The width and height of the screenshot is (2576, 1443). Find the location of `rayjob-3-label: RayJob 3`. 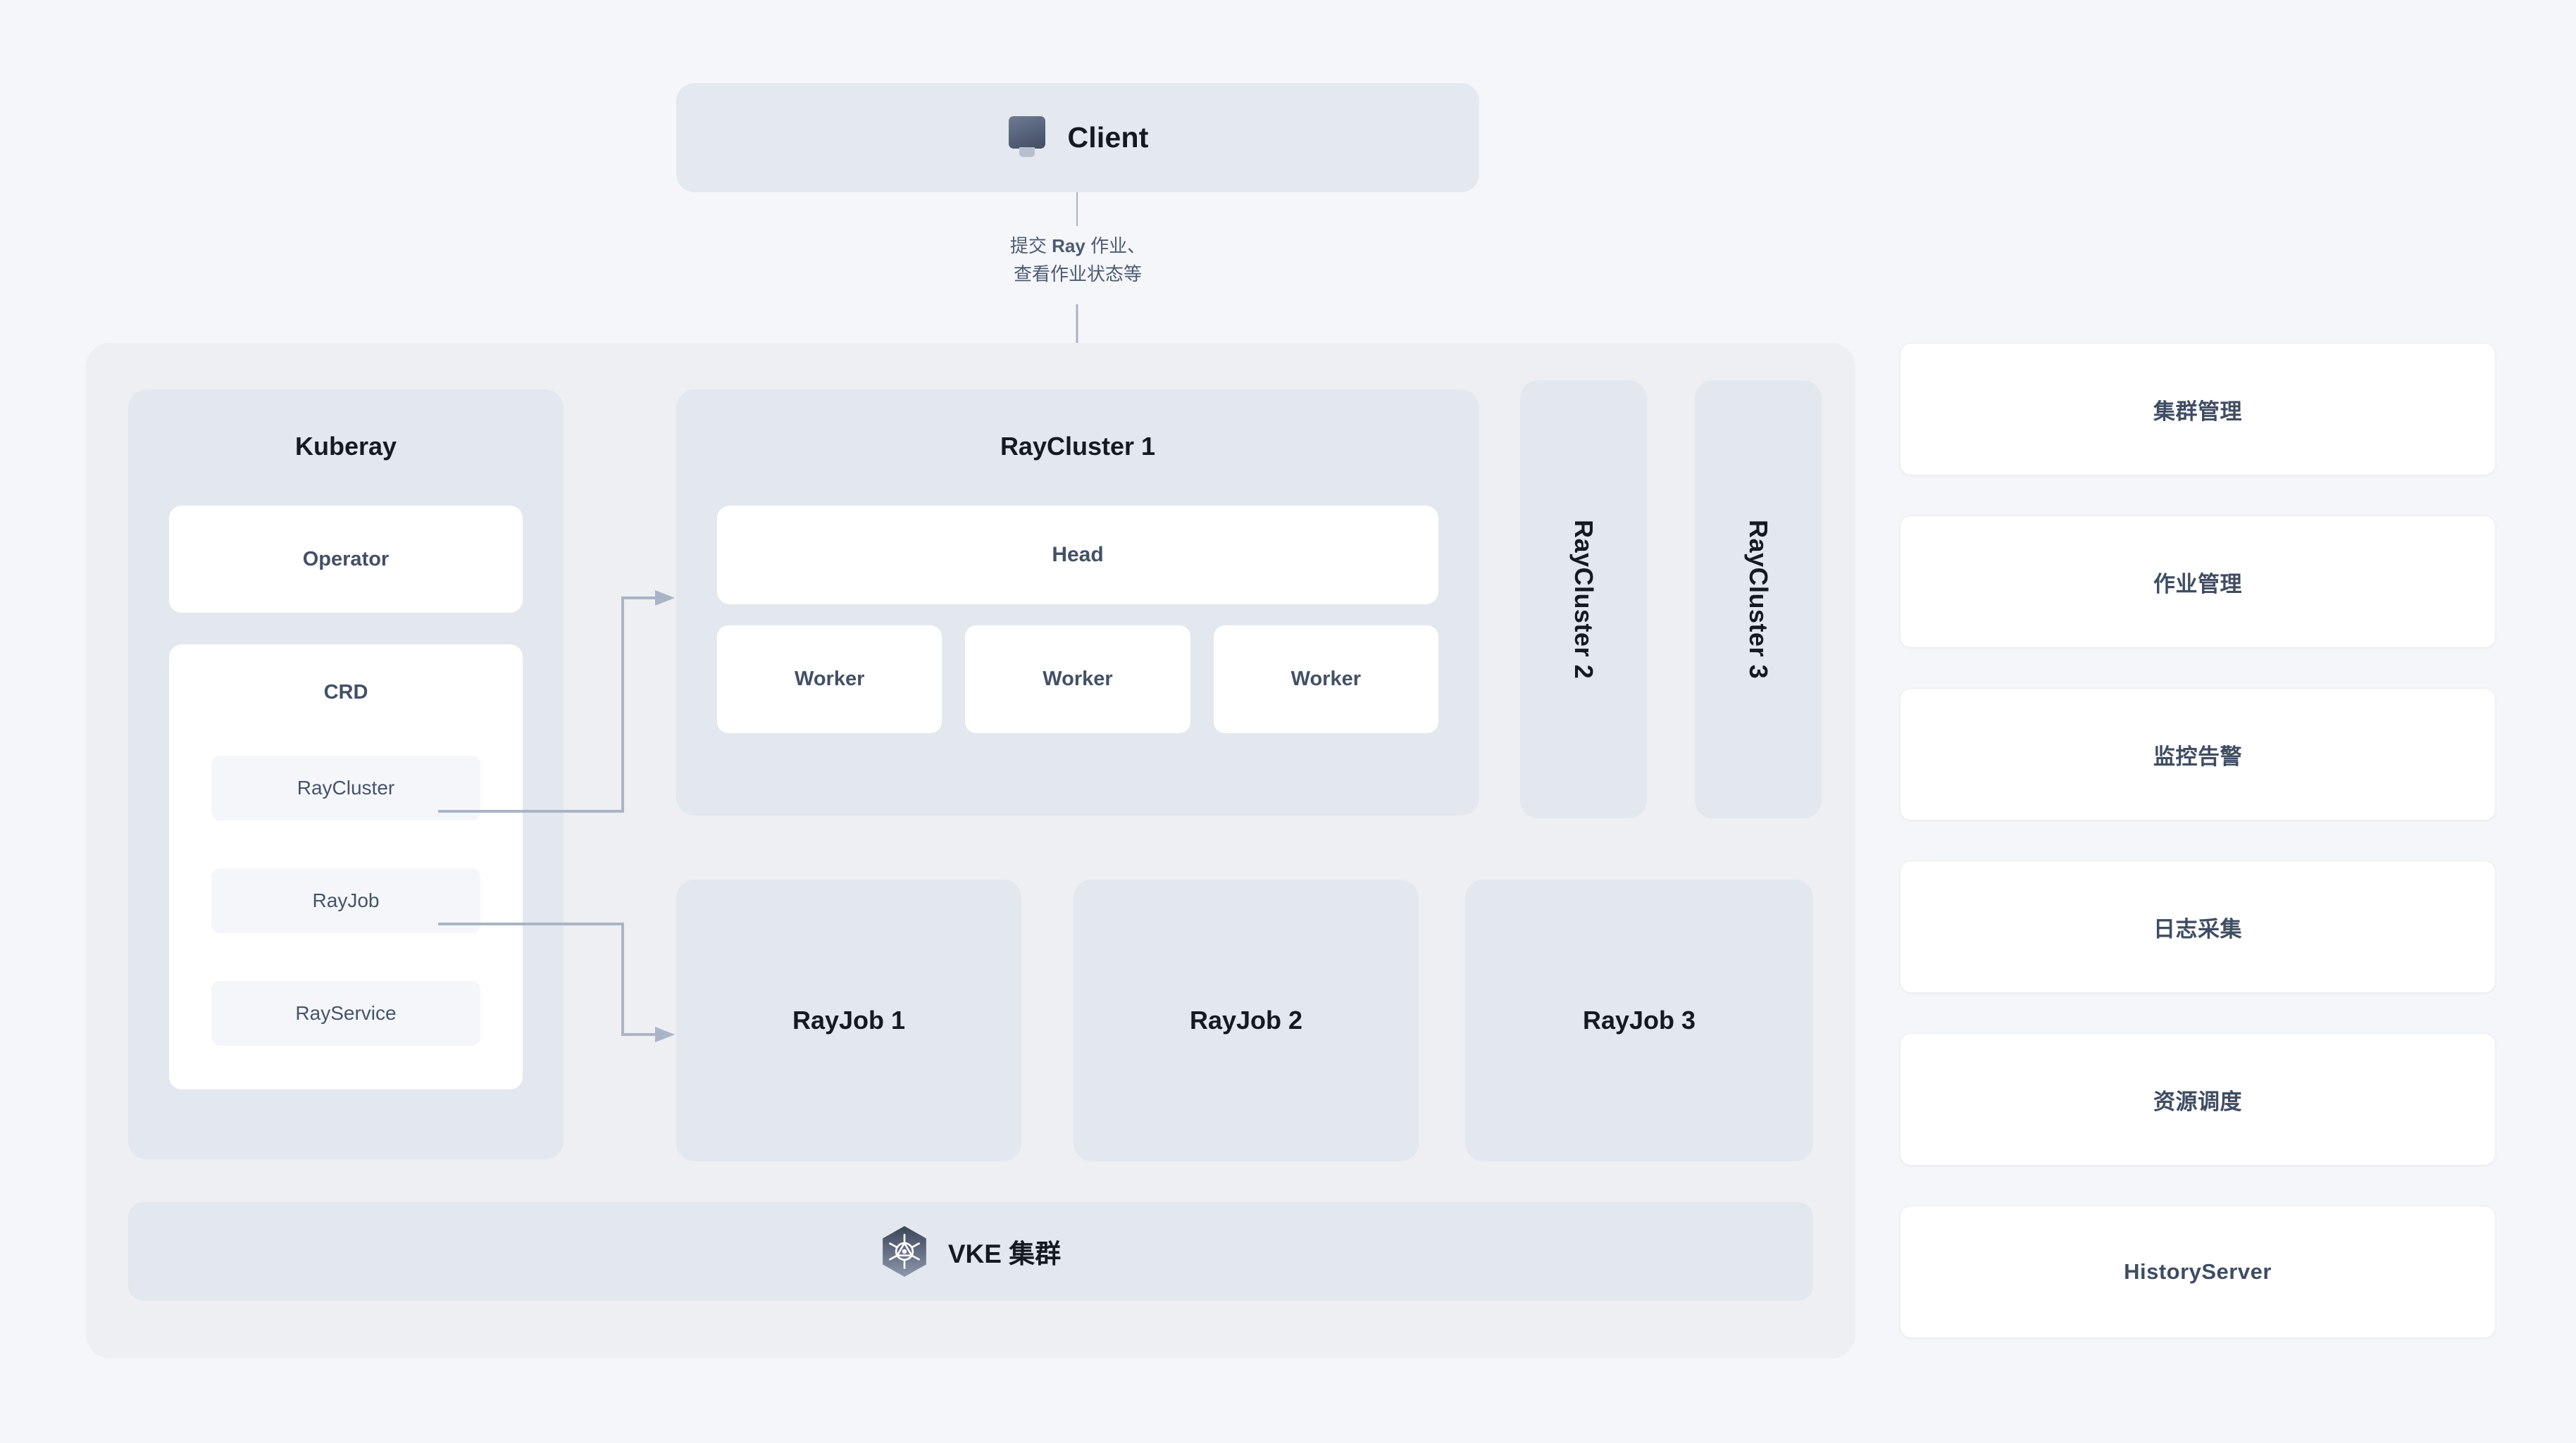

rayjob-3-label: RayJob 3 is located at coordinates (1639, 1020).